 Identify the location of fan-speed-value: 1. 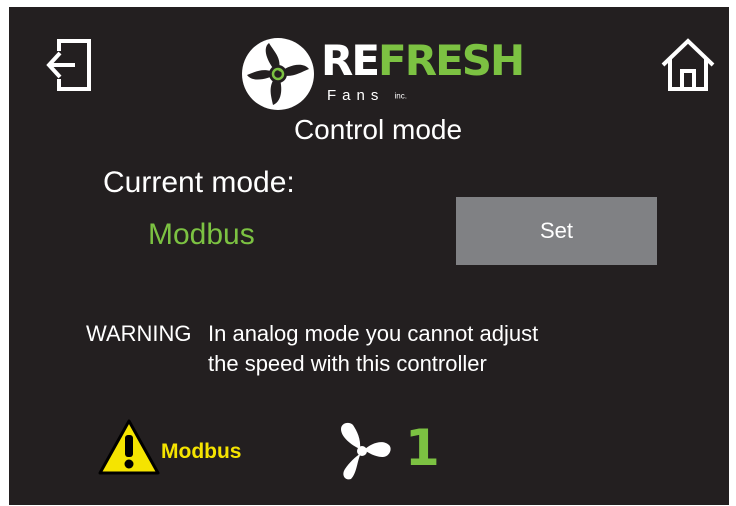
(422, 448).